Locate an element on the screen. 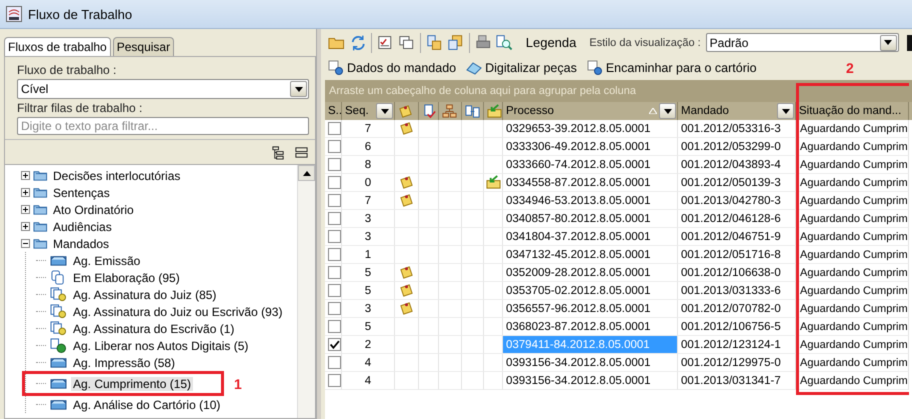 The width and height of the screenshot is (912, 419). table-cell: 001.2012/051716-8 is located at coordinates (737, 255).